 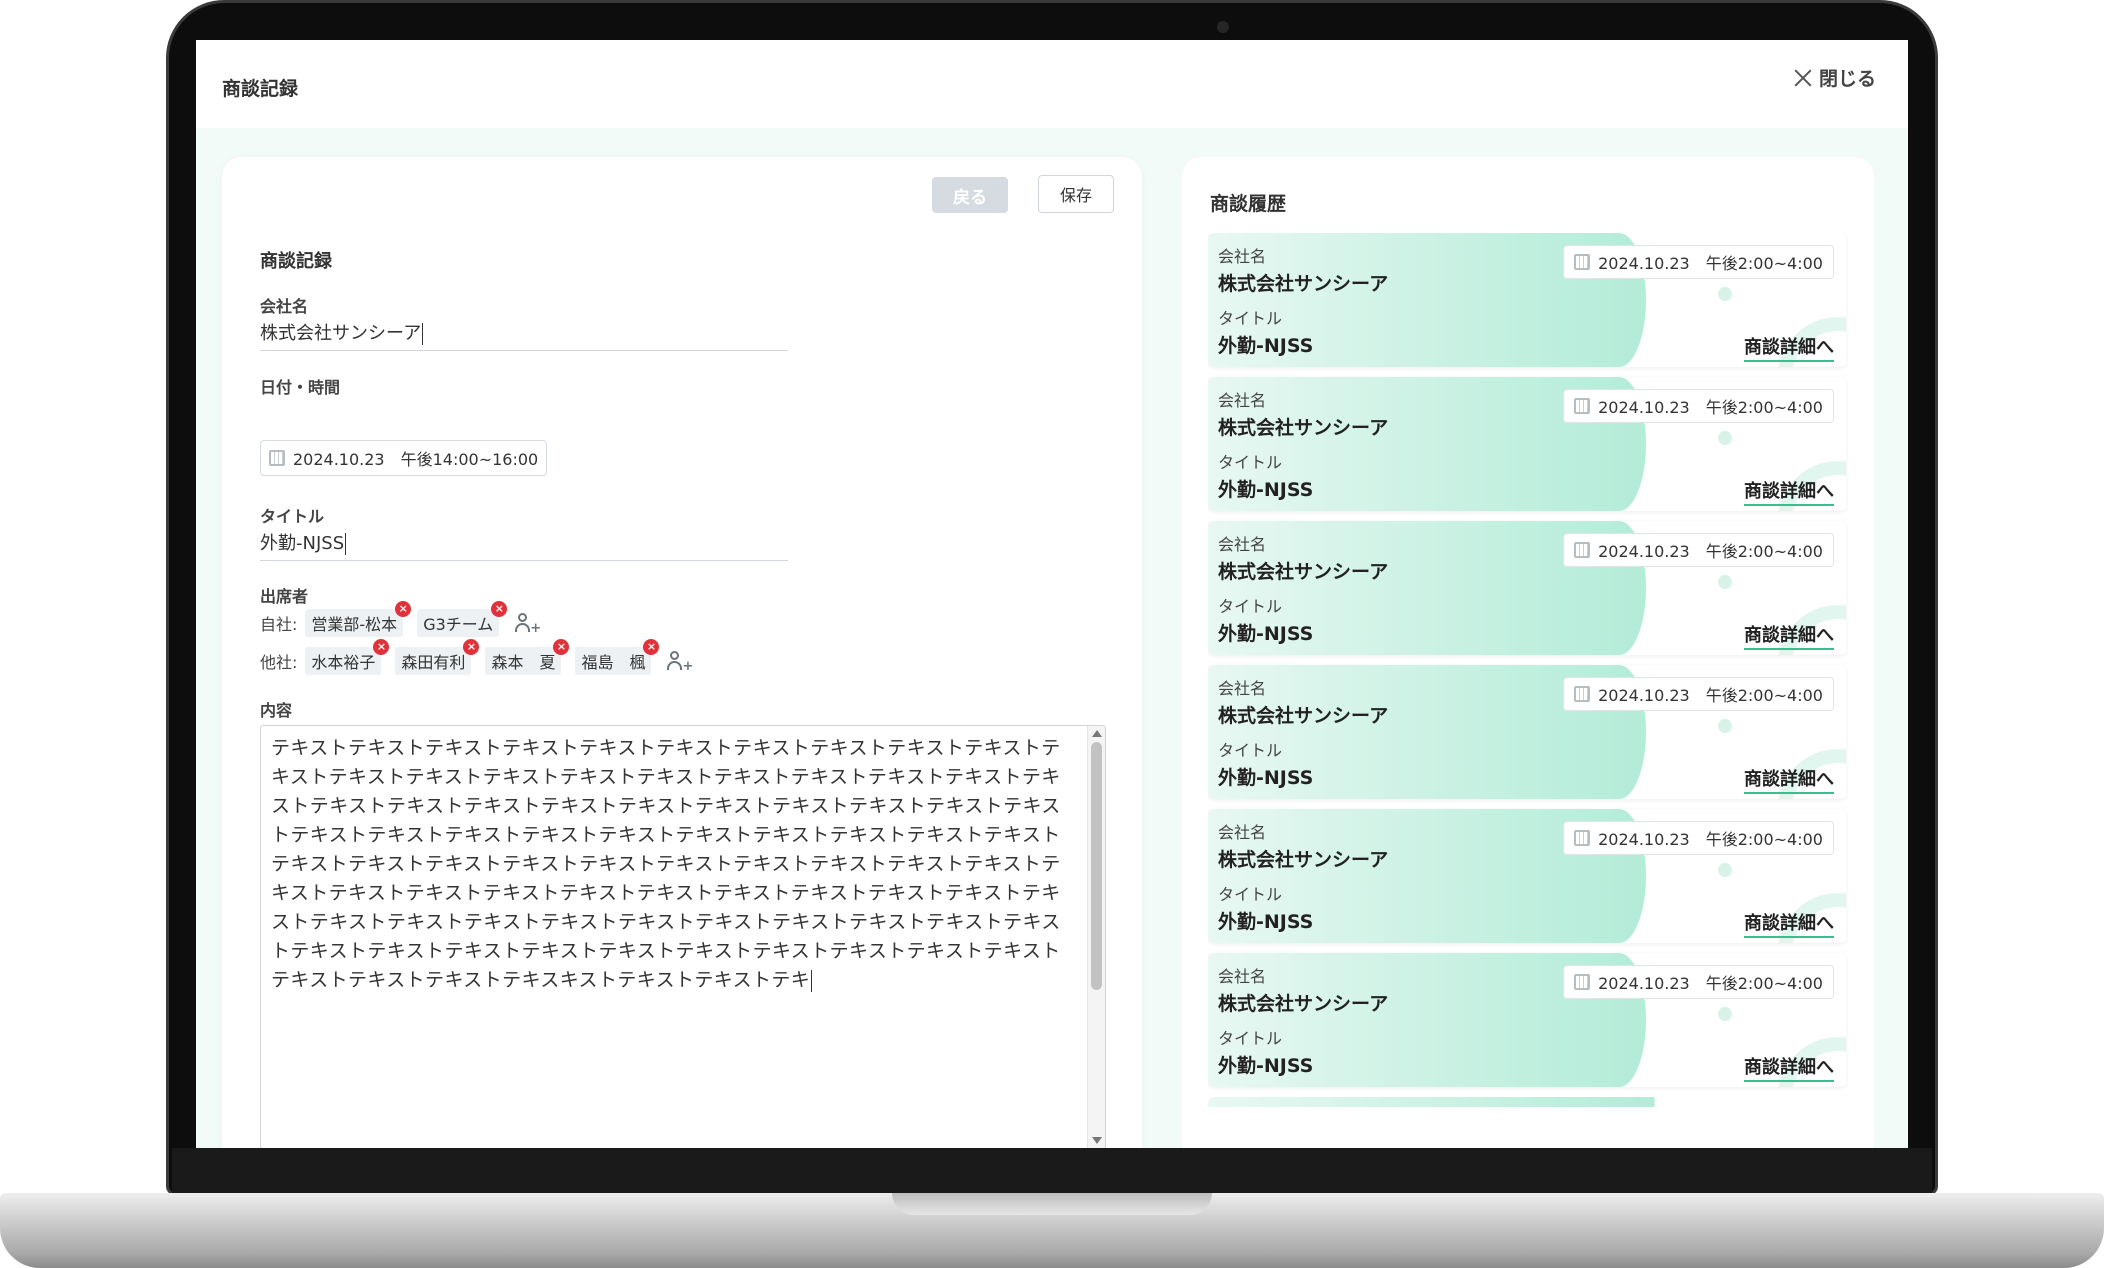 I want to click on textarea-scrollbar, so click(x=1096, y=937).